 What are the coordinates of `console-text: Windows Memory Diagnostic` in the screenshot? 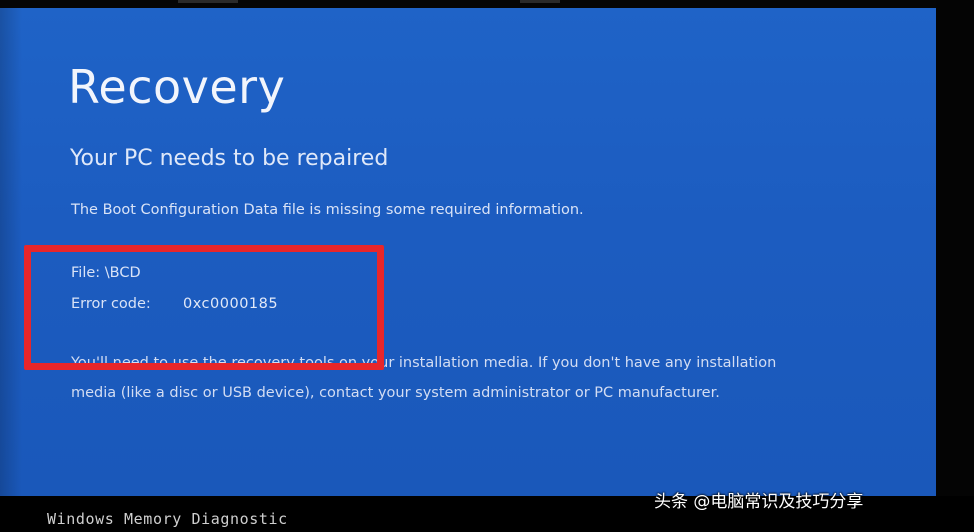 It's located at (167, 519).